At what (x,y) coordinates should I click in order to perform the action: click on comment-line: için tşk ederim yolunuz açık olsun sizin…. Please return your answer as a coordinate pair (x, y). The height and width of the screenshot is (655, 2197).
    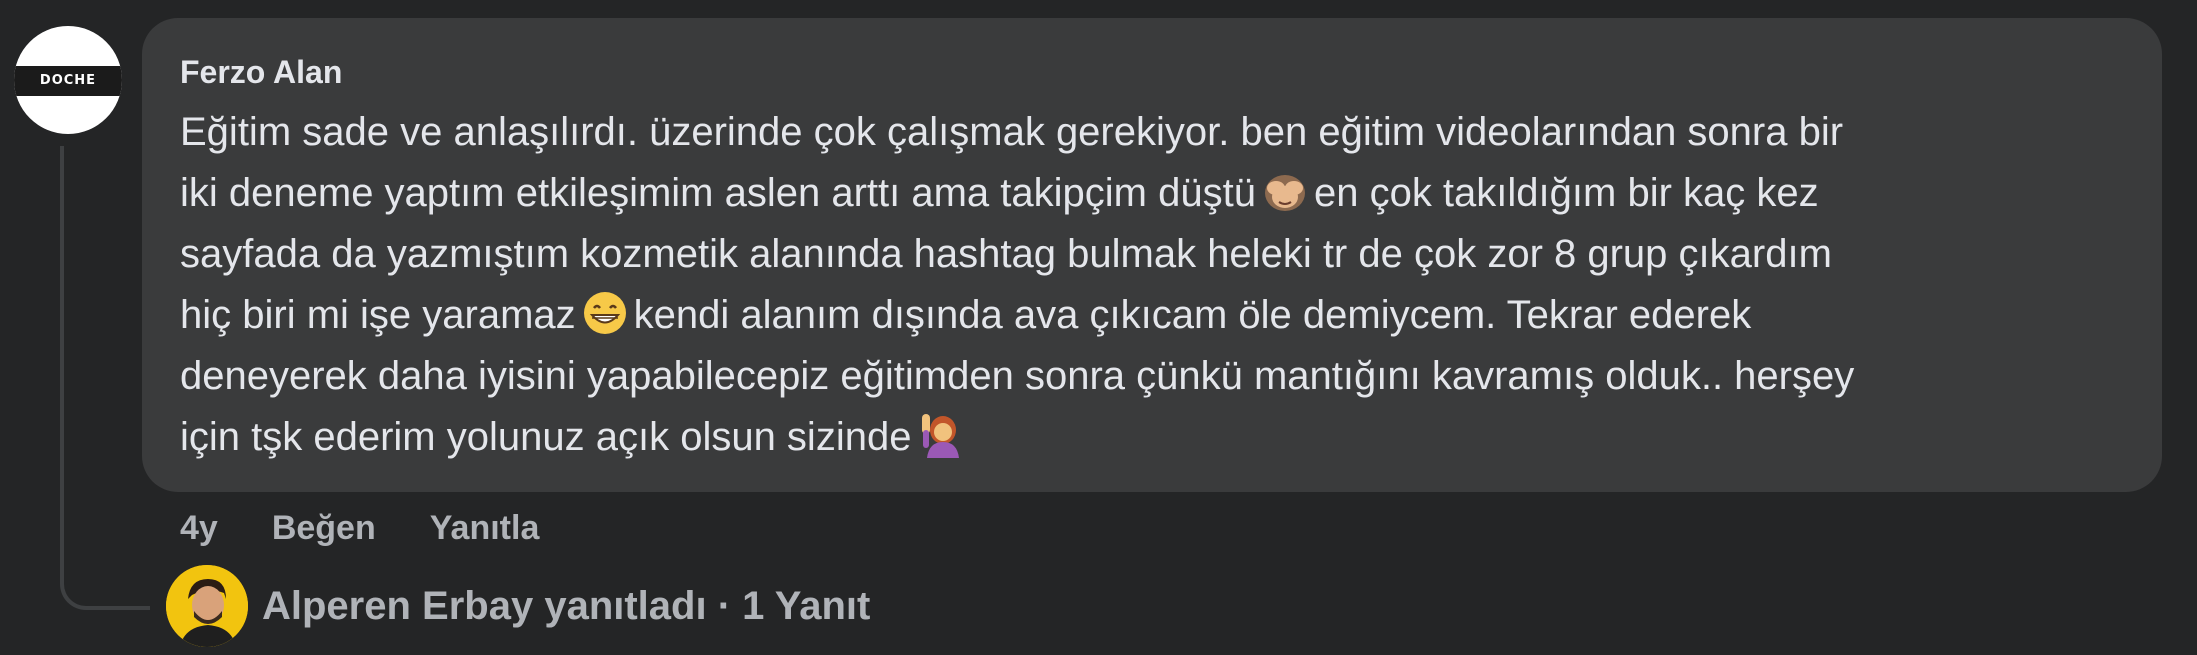
    Looking at the image, I should click on (1151, 437).